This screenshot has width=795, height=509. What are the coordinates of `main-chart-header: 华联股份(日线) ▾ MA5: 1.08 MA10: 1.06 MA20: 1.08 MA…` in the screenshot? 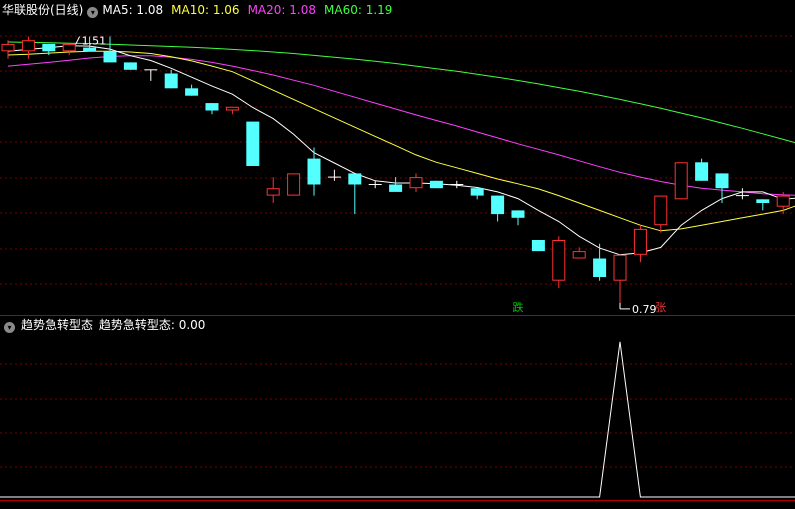 It's located at (200, 10).